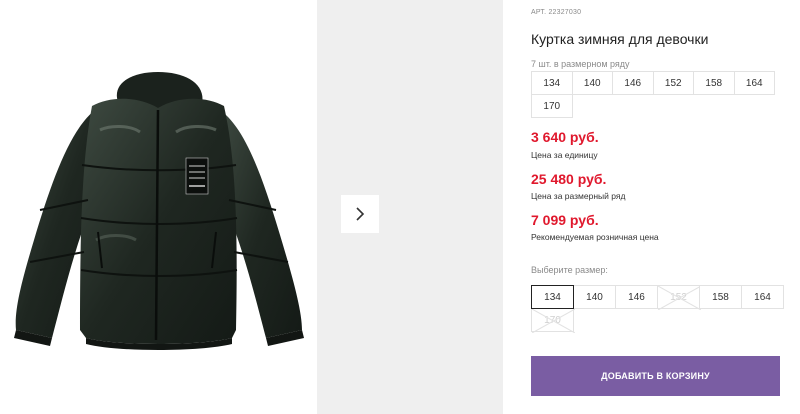  Describe the element at coordinates (595, 237) in the screenshot. I see `retail-price-label: Рекомендуемая розничная цена` at that location.